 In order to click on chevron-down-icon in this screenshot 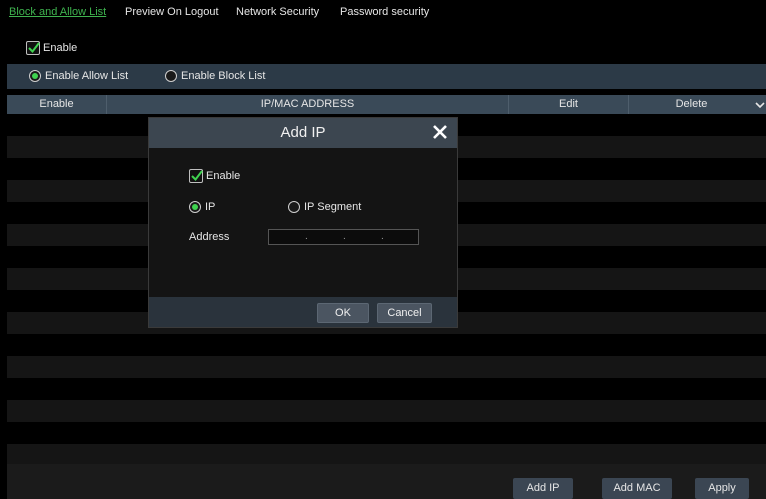, I will do `click(760, 104)`.